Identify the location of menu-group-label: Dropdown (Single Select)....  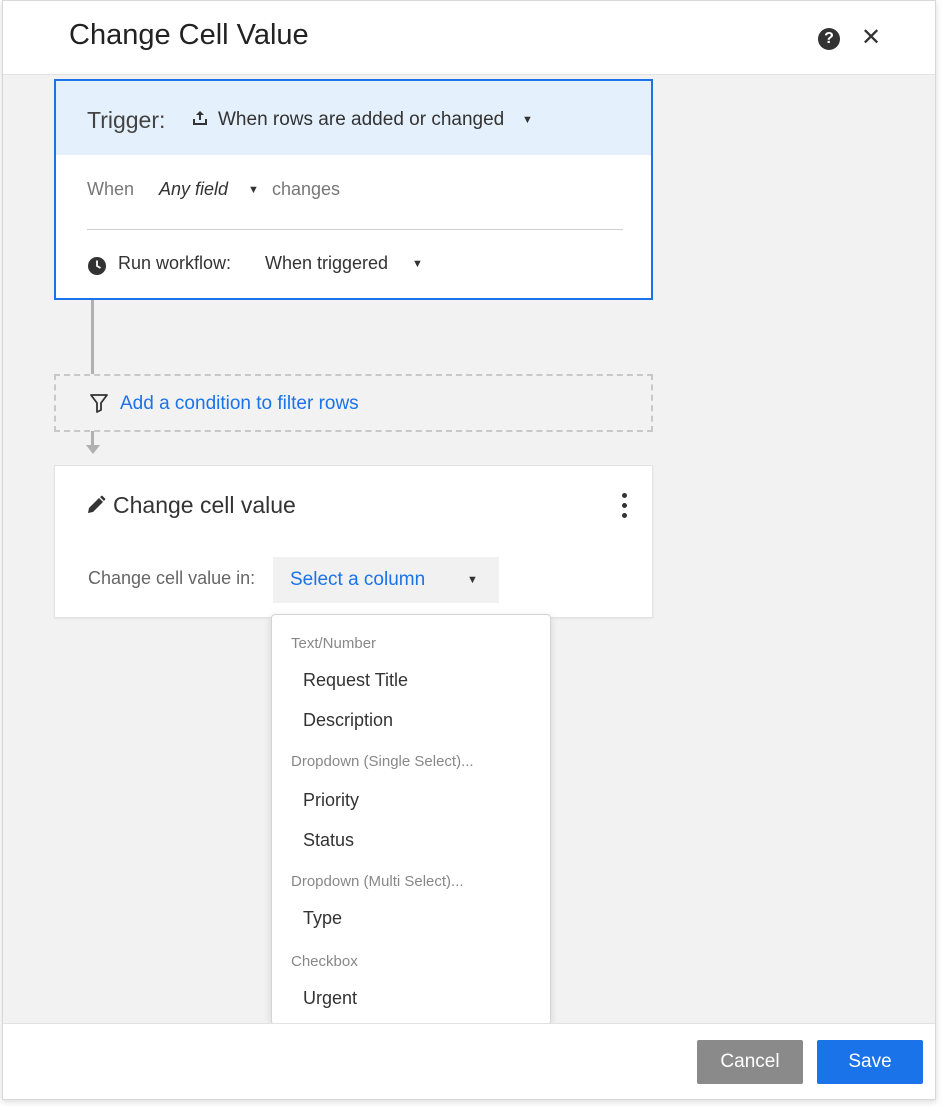
(382, 761).